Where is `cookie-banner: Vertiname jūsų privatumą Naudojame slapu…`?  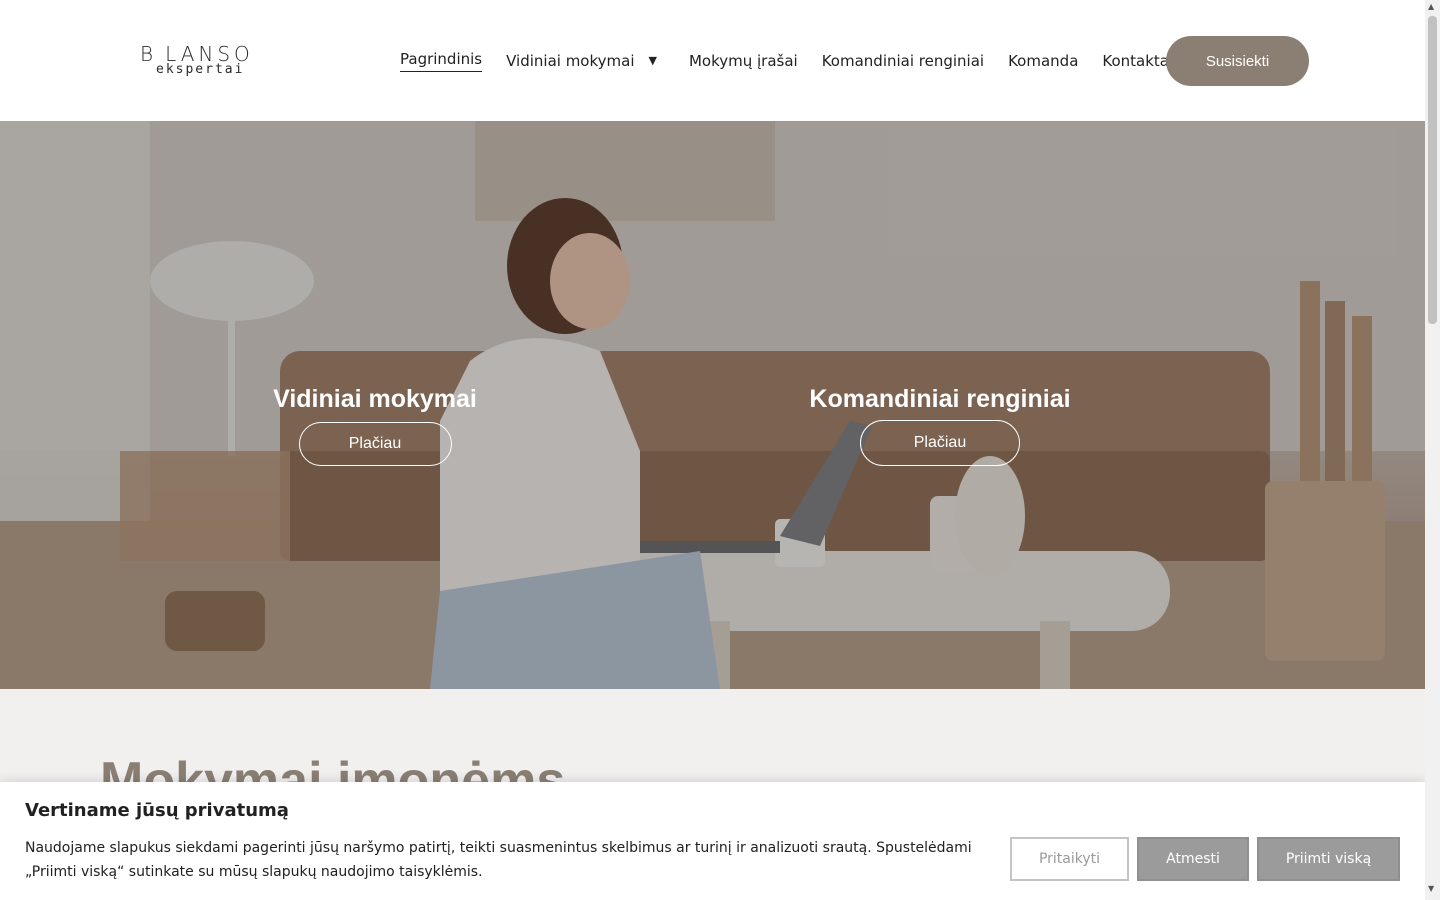
cookie-banner: Vertiname jūsų privatumą Naudojame slapu… is located at coordinates (712, 841).